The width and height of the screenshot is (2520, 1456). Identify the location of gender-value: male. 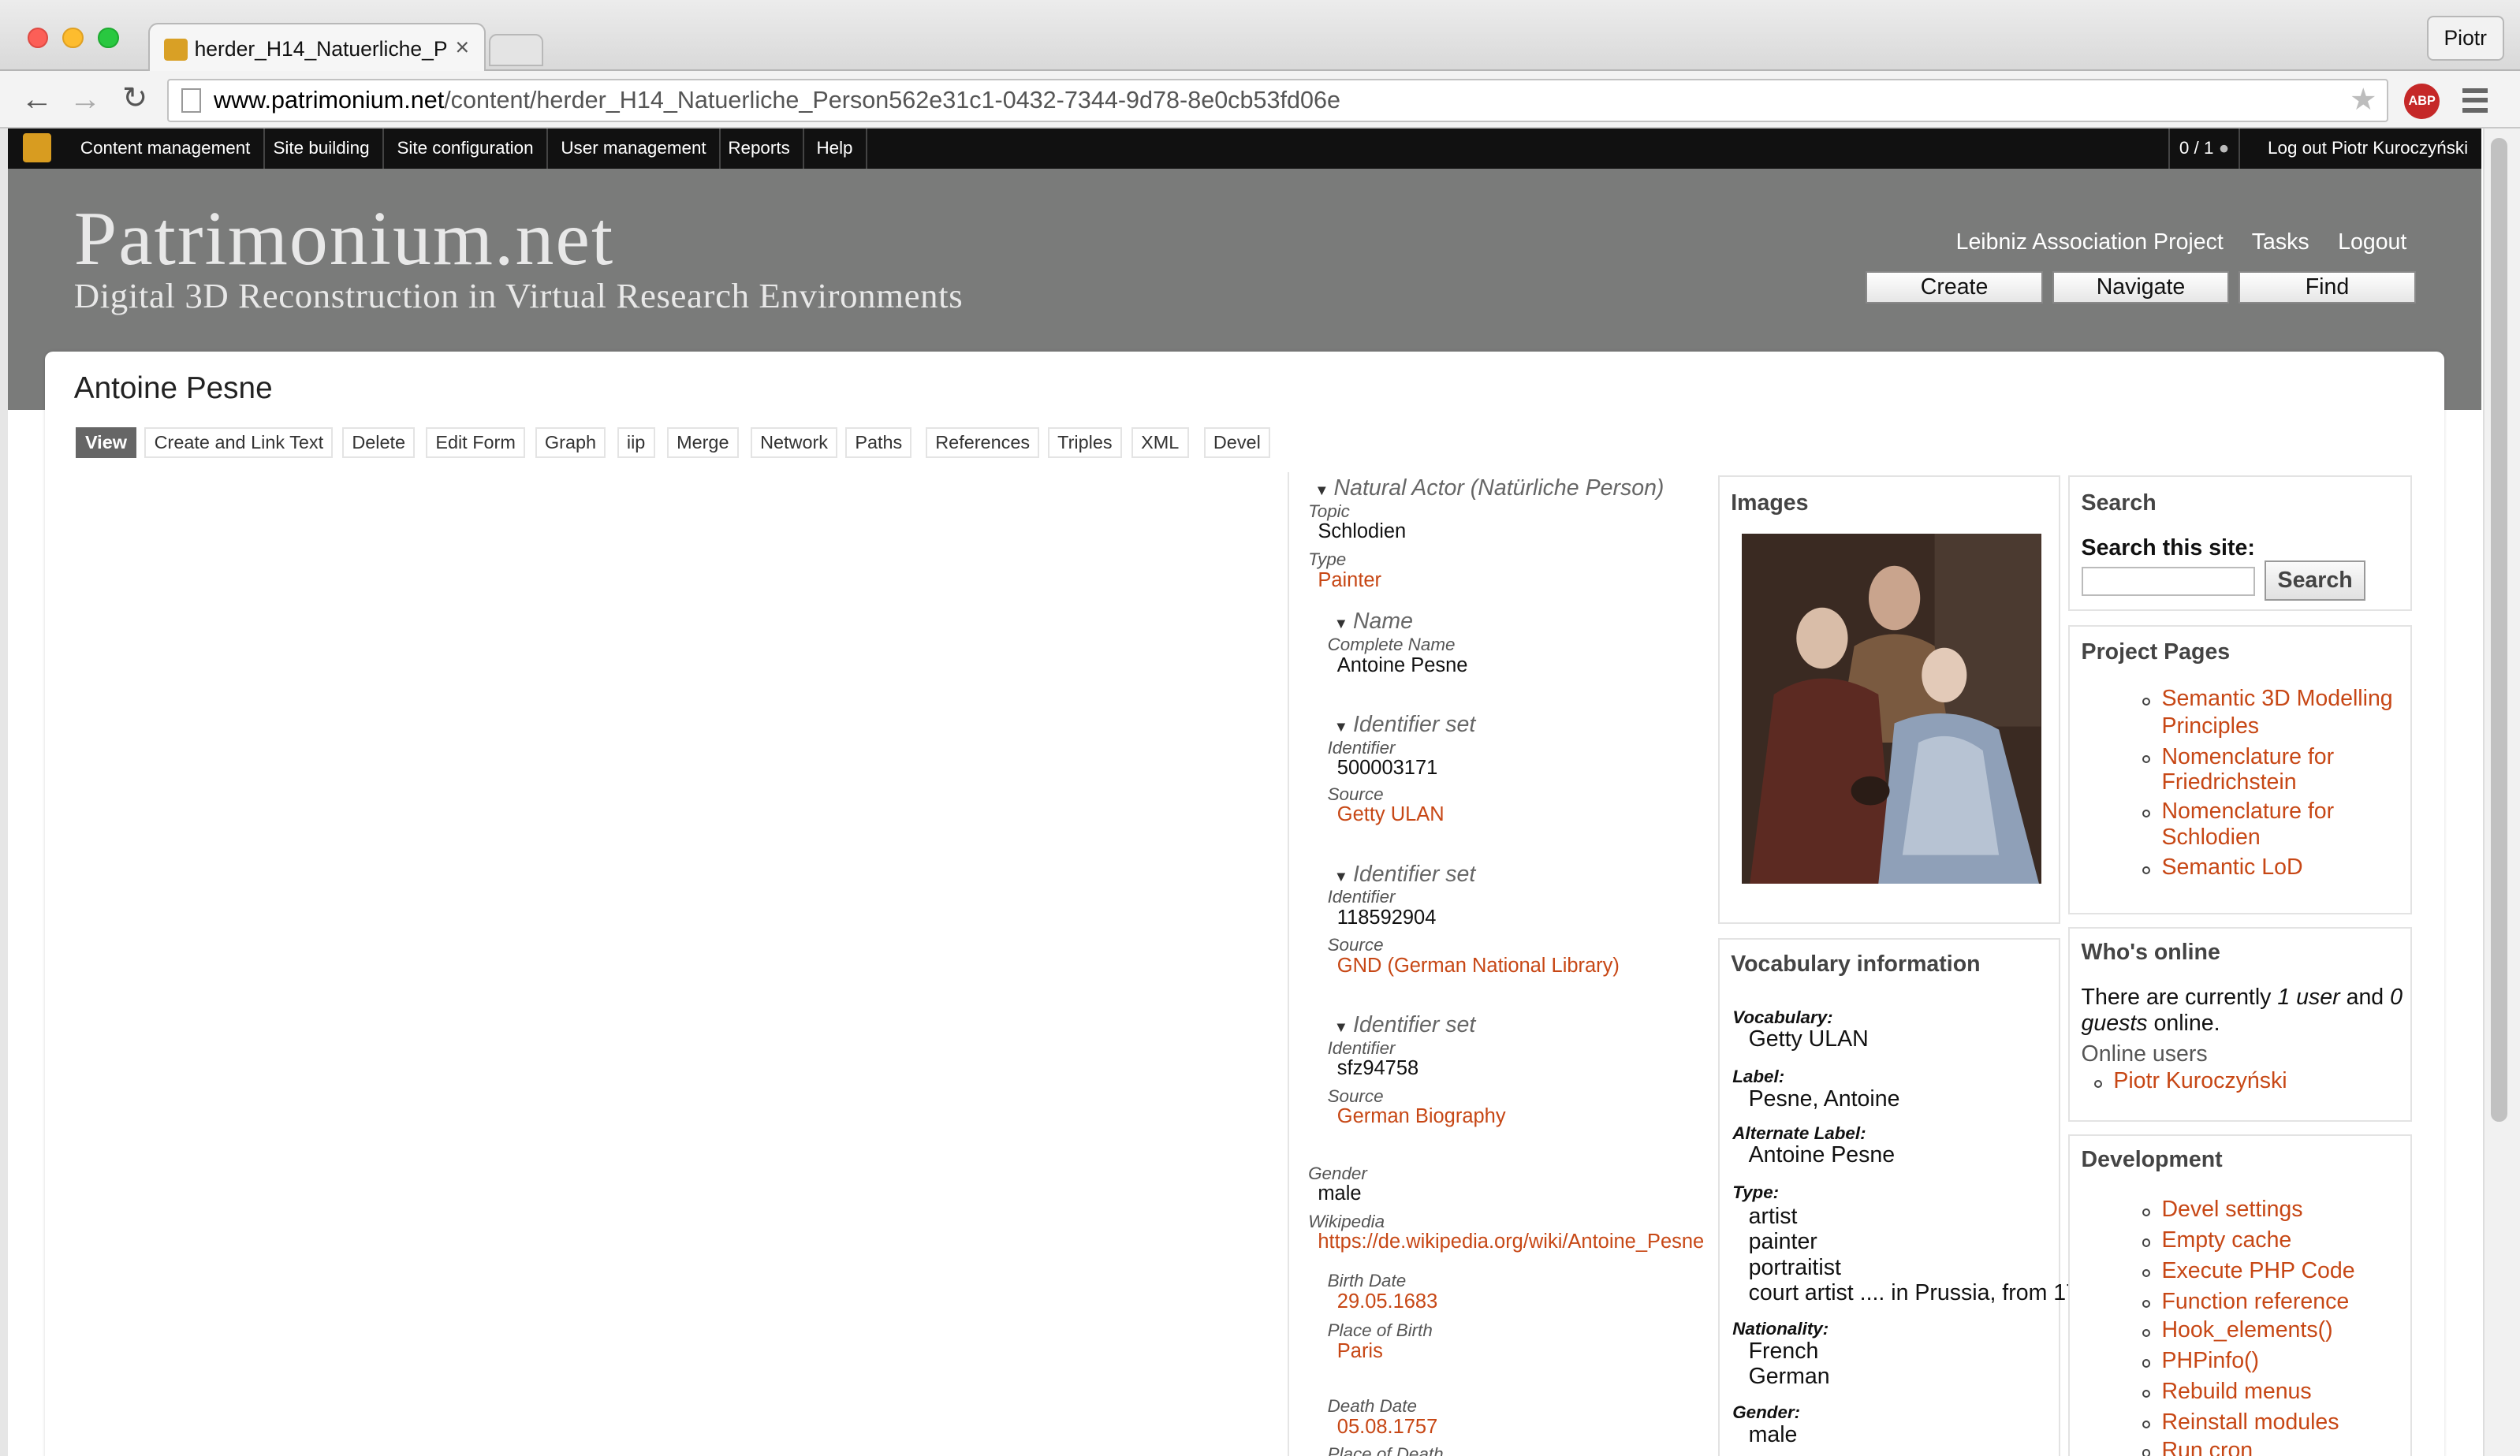
(1773, 1434).